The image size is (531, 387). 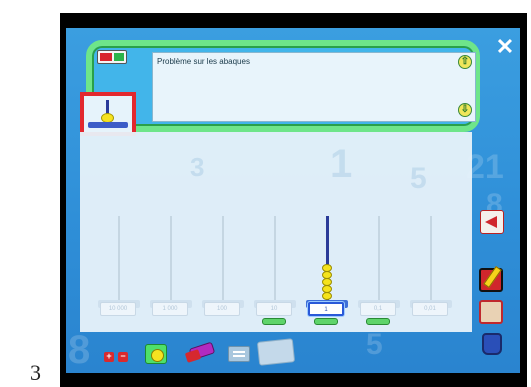 I want to click on abacus-tool-button, so click(x=108, y=114).